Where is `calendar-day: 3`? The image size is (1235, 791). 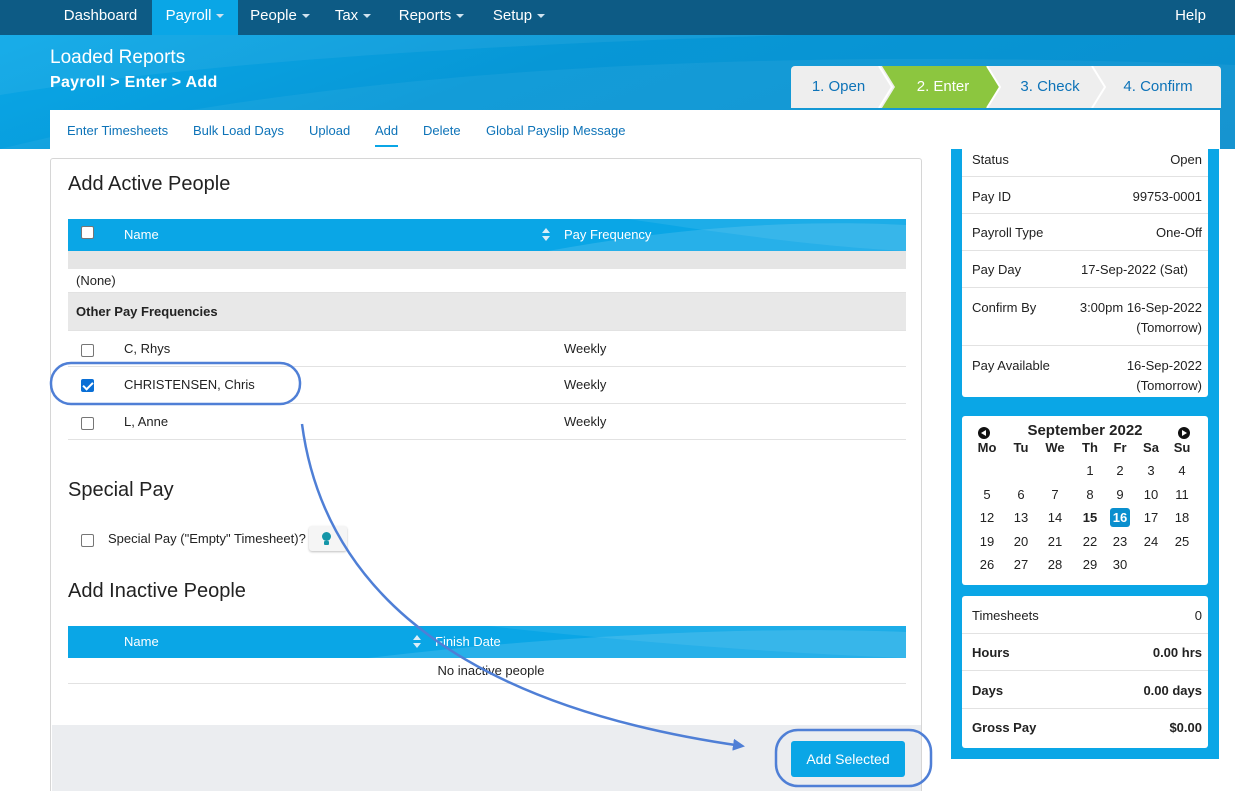 calendar-day: 3 is located at coordinates (1151, 470).